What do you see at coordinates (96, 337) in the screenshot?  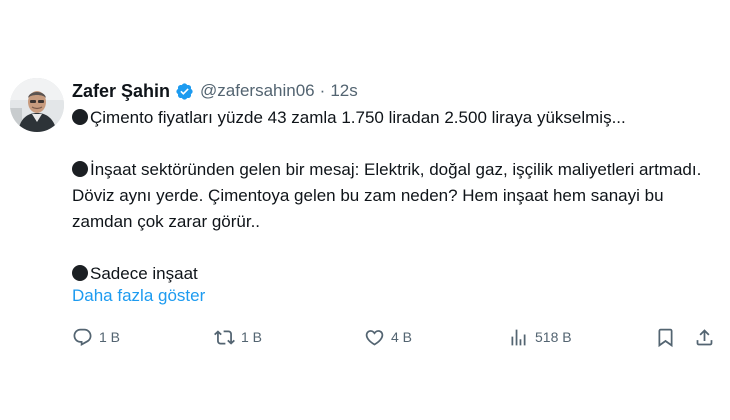 I see `reply-button: 1 B` at bounding box center [96, 337].